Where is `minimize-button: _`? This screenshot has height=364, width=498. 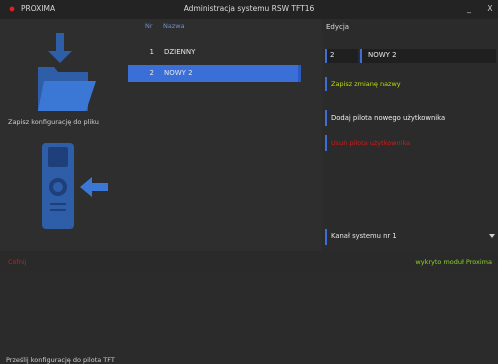 minimize-button: _ is located at coordinates (469, 9).